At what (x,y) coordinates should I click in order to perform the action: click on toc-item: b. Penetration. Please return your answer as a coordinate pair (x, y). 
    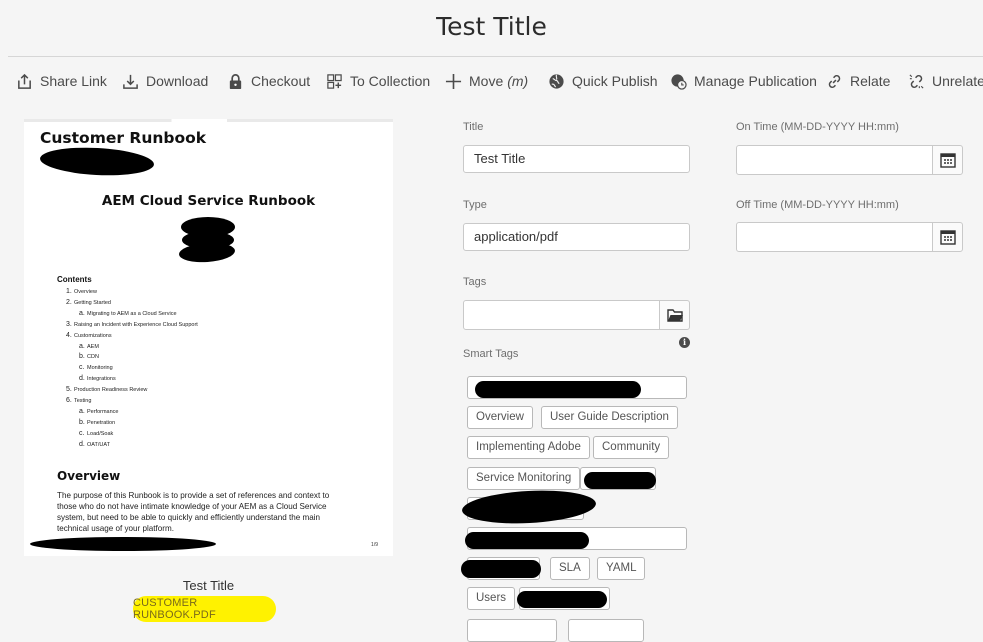
    Looking at the image, I should click on (97, 422).